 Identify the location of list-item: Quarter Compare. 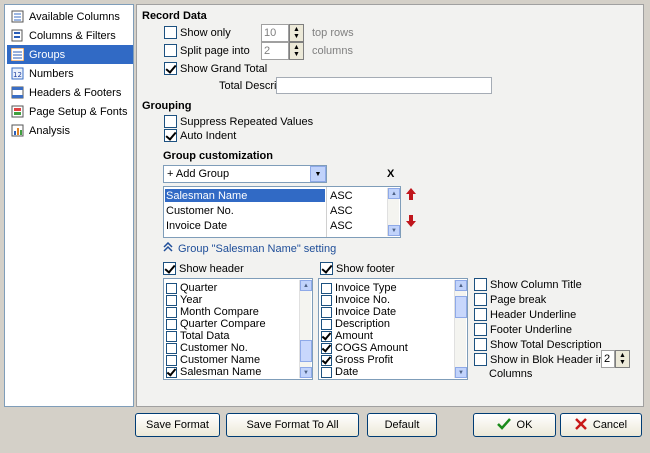
(216, 324).